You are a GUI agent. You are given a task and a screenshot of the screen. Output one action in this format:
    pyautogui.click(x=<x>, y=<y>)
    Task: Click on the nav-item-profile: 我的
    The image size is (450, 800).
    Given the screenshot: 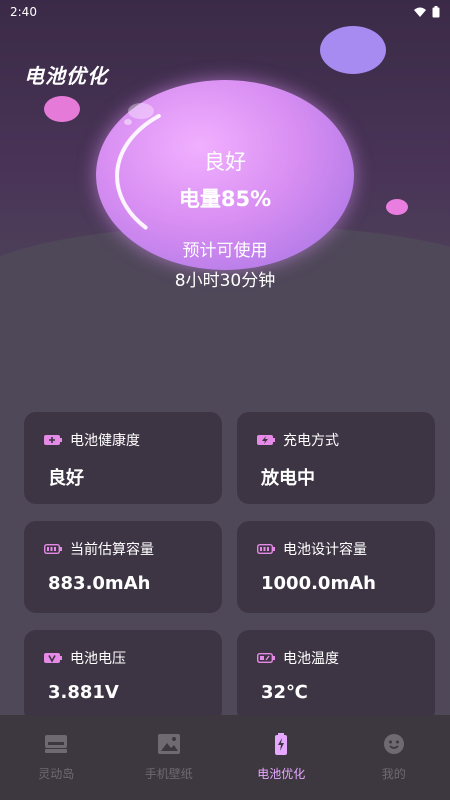 What is the action you would take?
    pyautogui.click(x=394, y=757)
    